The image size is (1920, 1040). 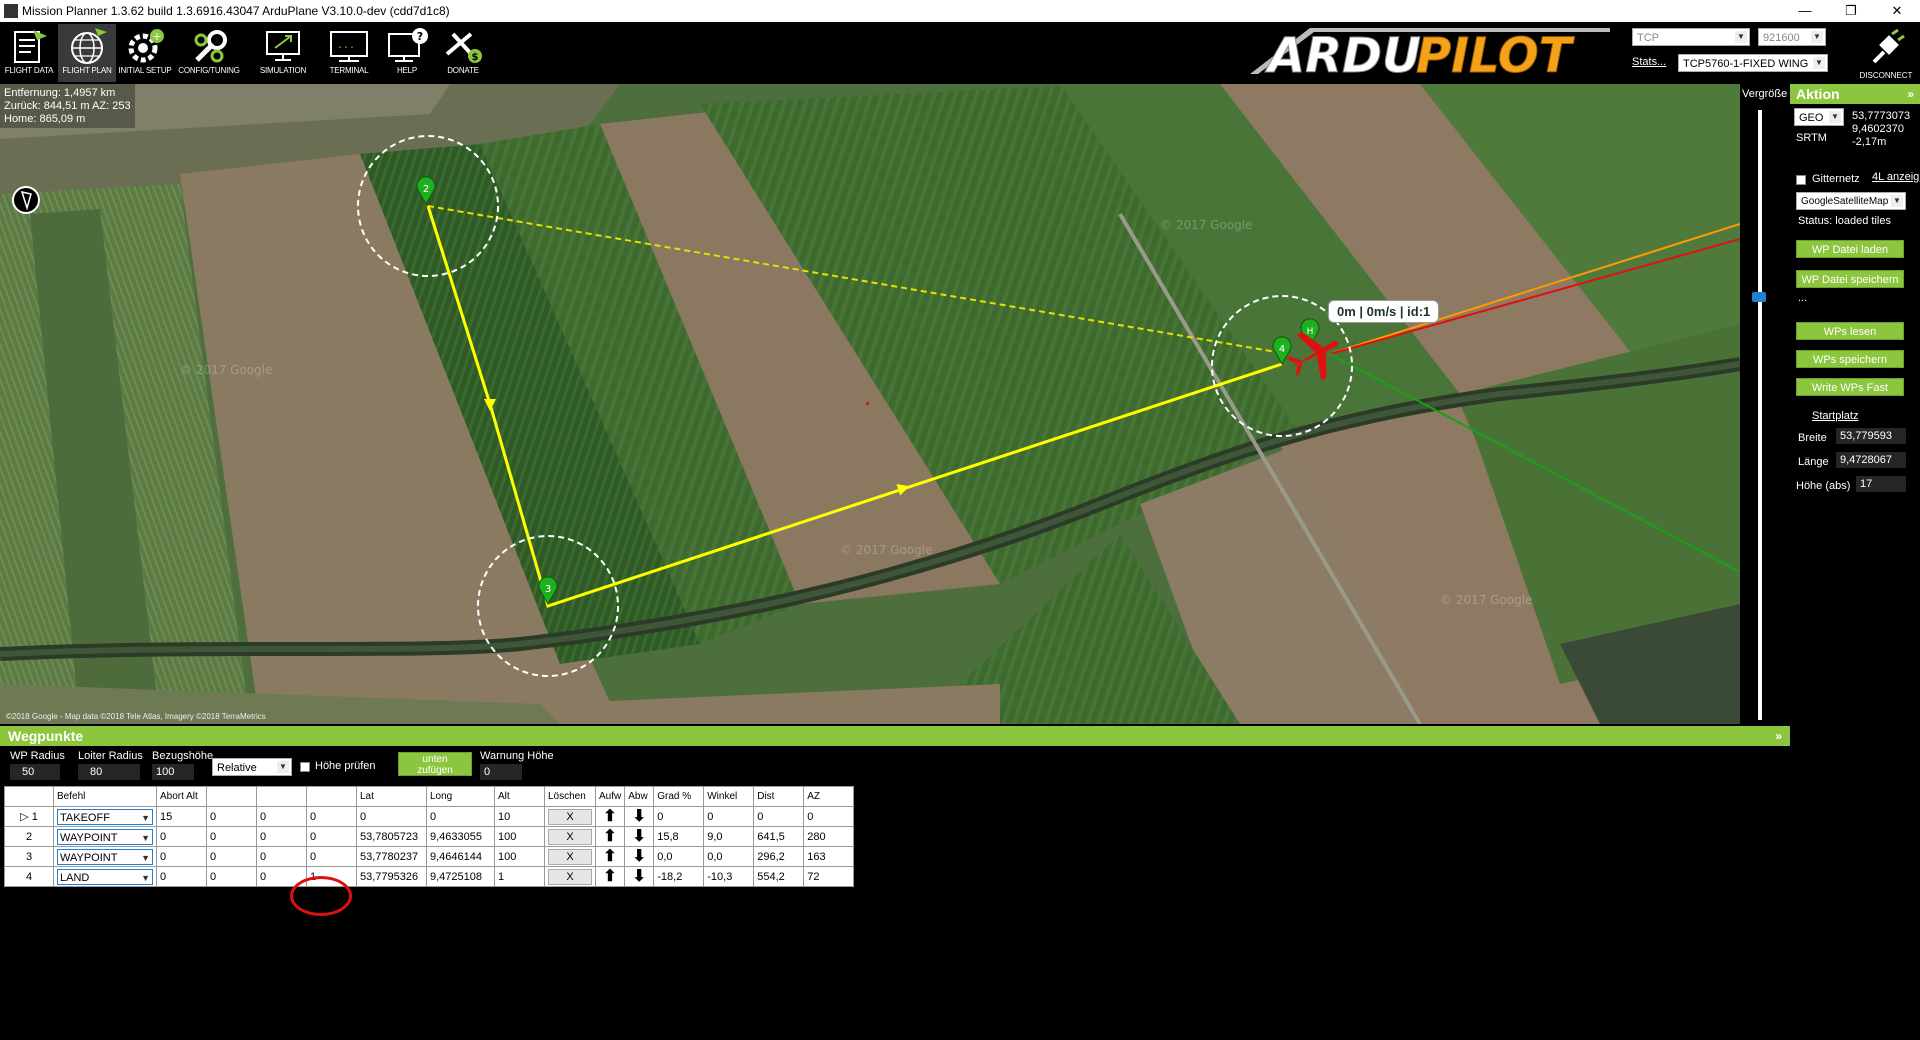 I want to click on column-header: Abw, so click(x=639, y=796).